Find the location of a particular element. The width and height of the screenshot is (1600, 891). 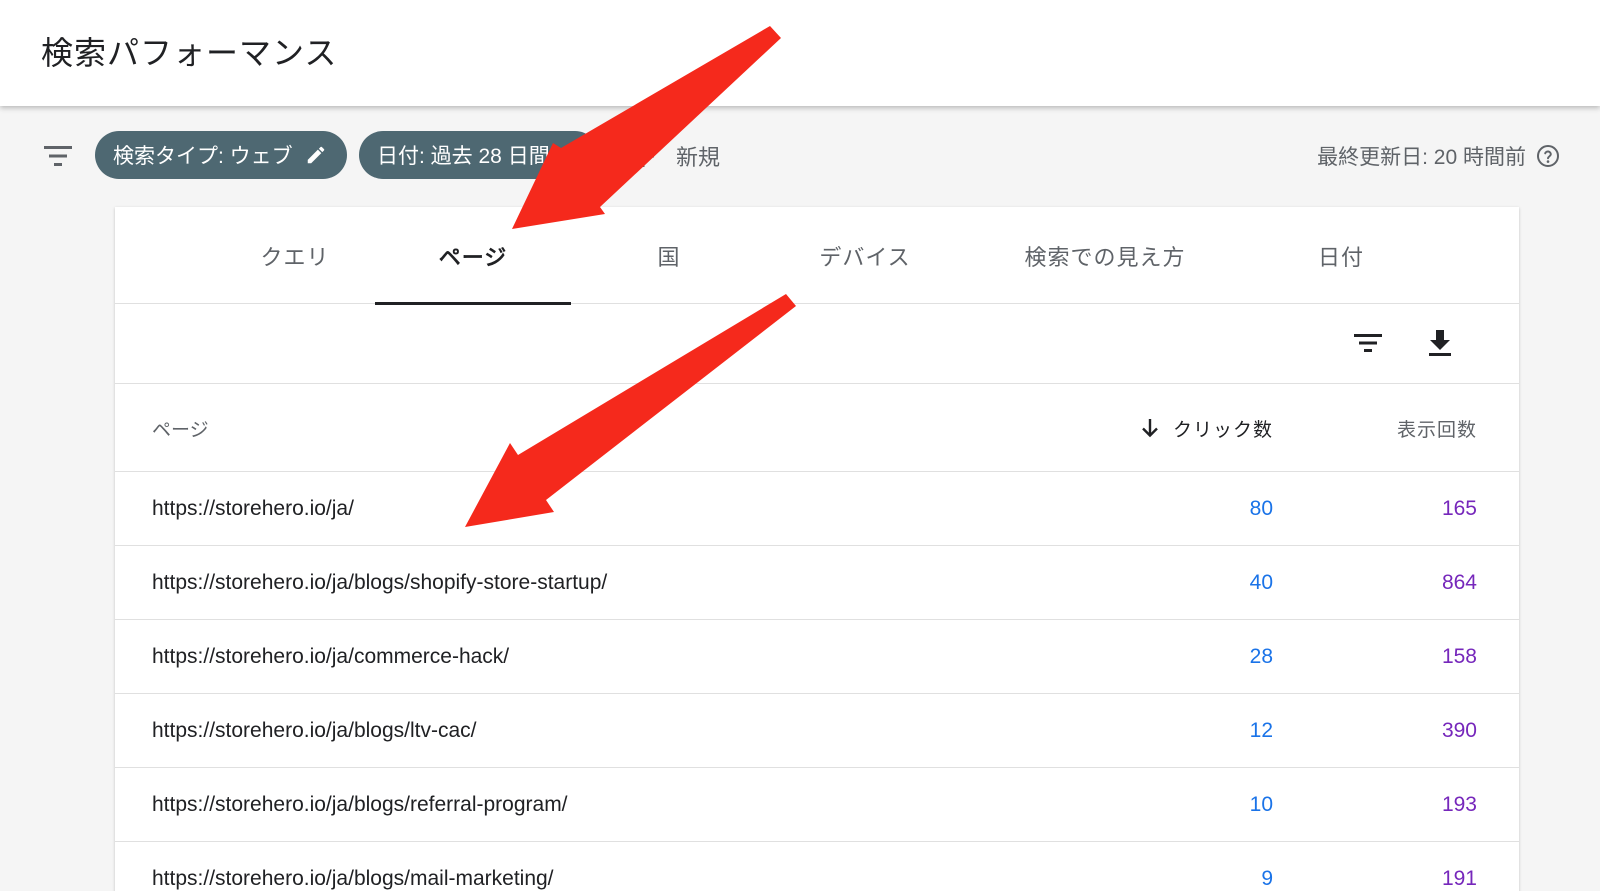

row-impressions: 158 is located at coordinates (1459, 656).